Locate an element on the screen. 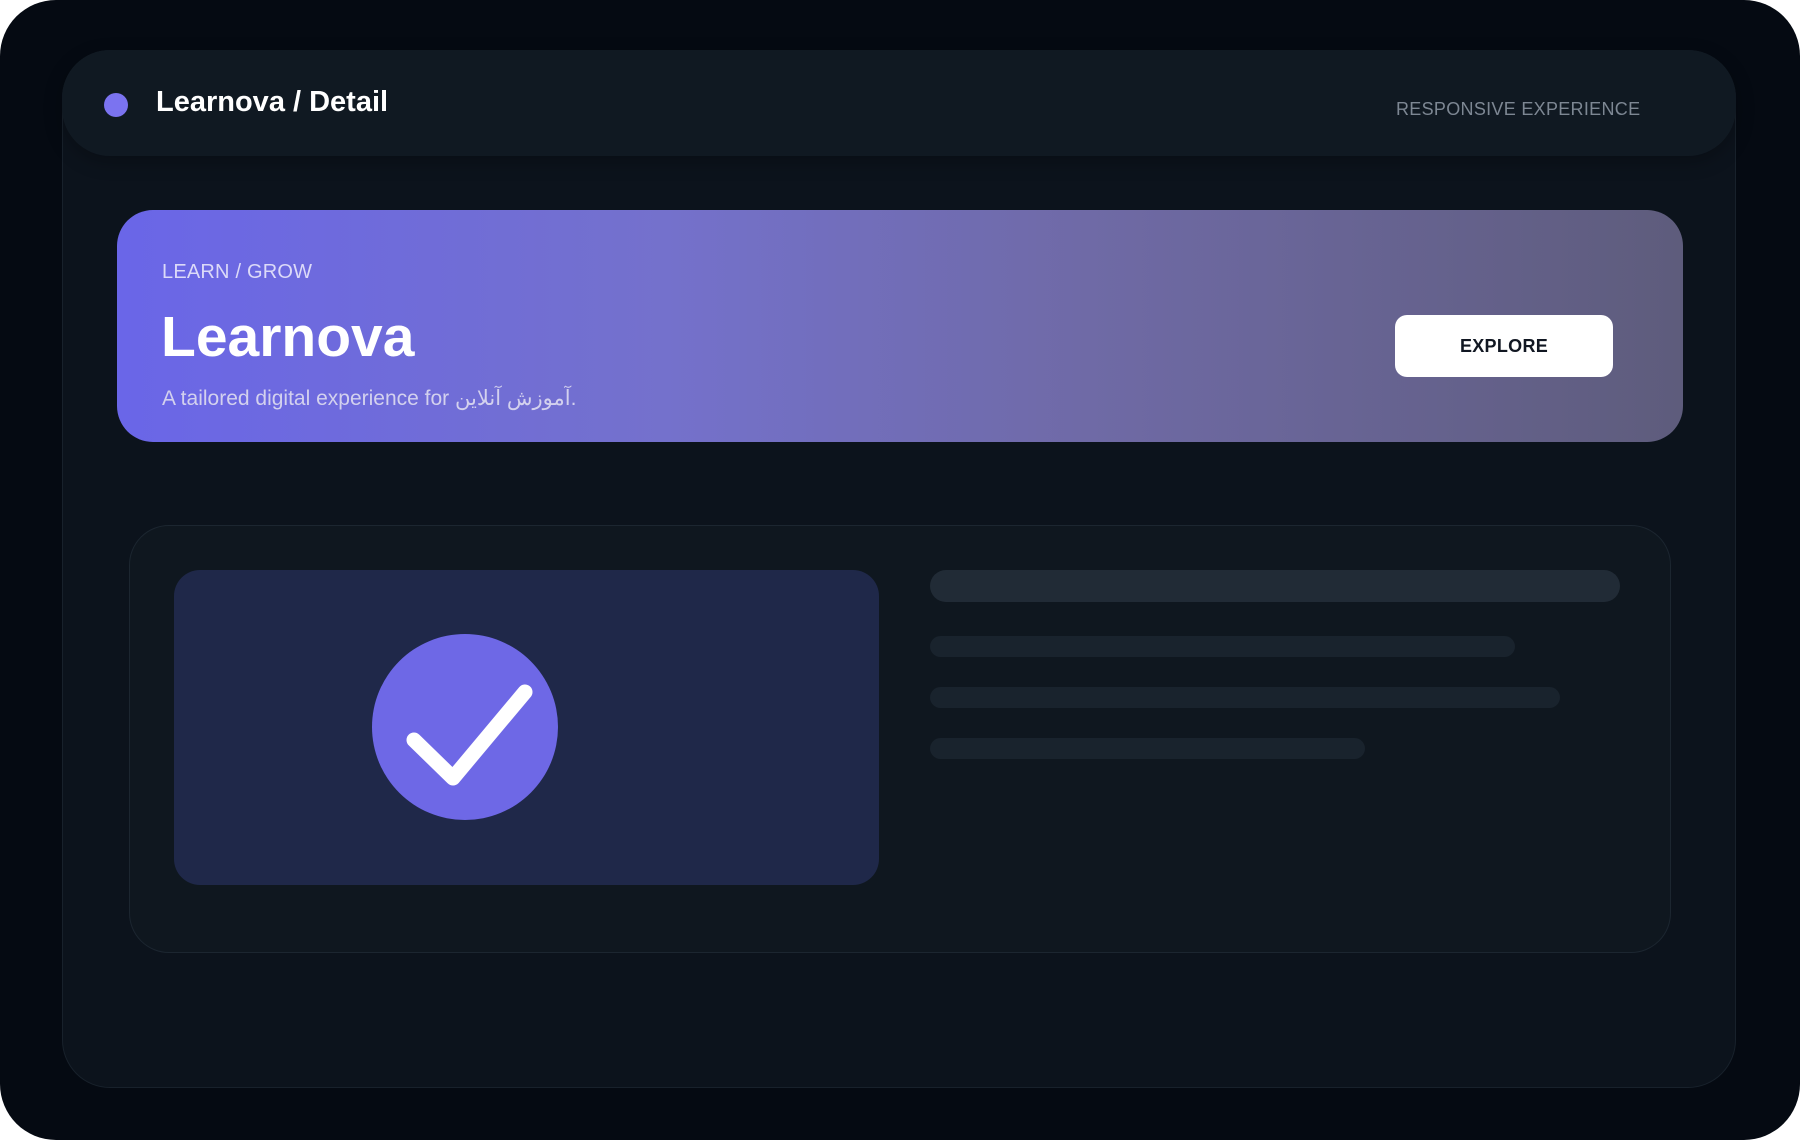 Image resolution: width=1800 pixels, height=1140 pixels. header-tag: RESPONSIVE EXPERIENCE is located at coordinates (1518, 109).